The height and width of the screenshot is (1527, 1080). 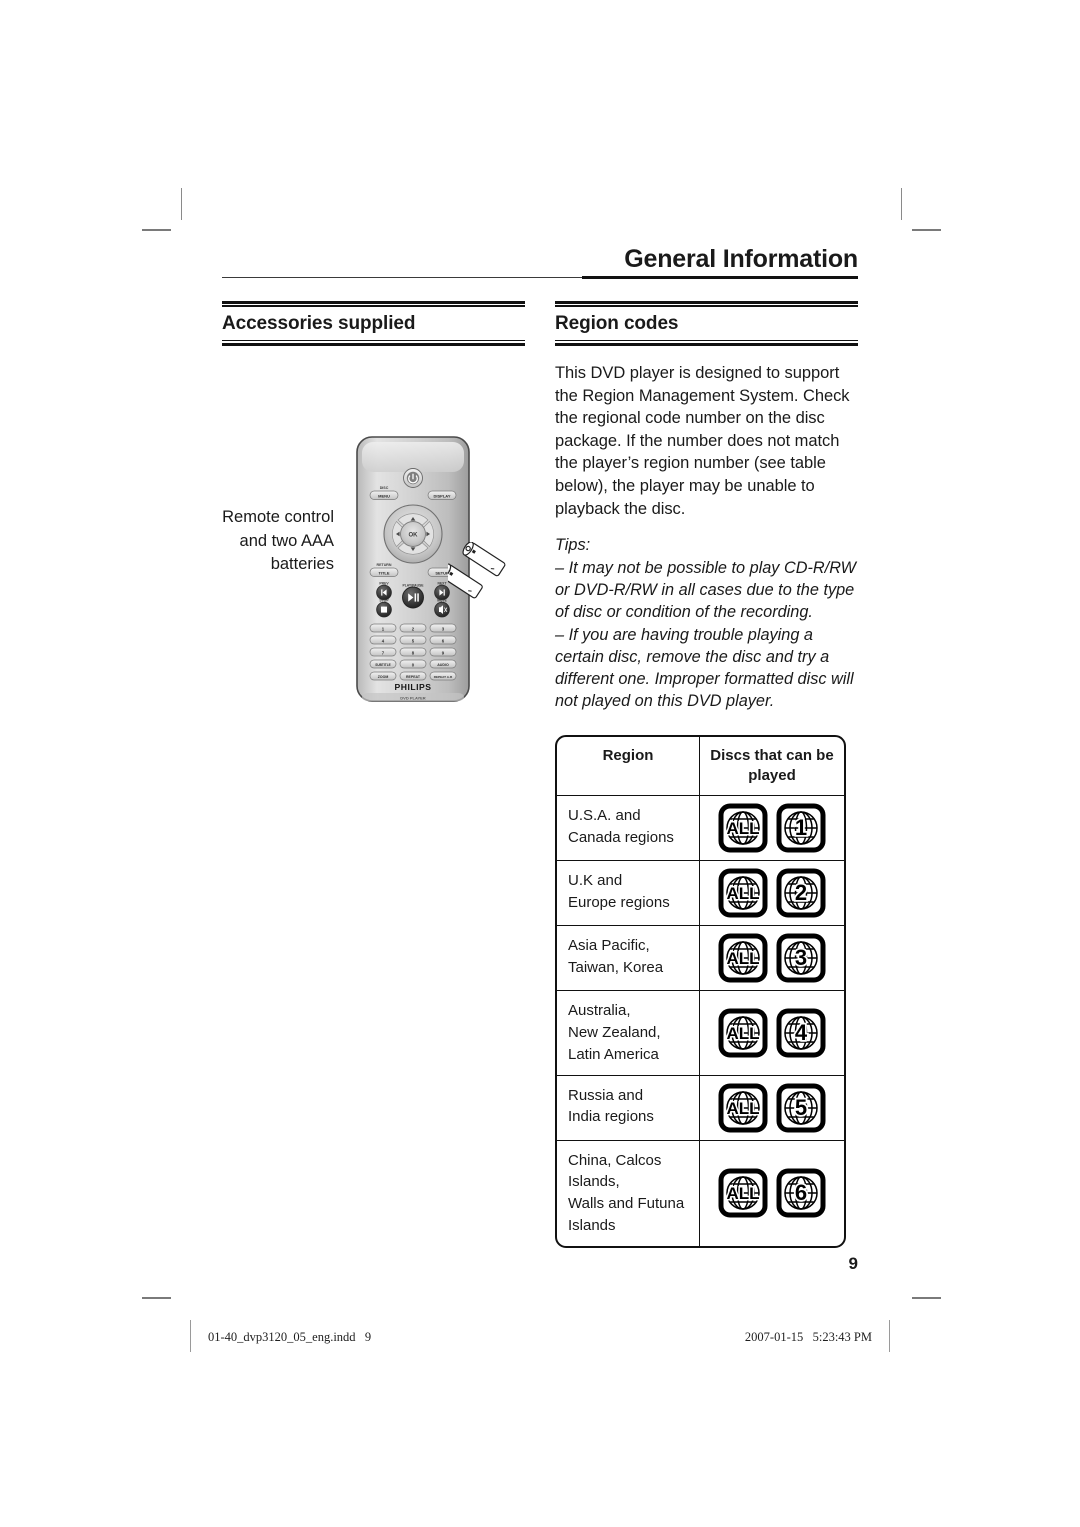 I want to click on svg-text: REPEAT A-B, so click(x=443, y=677).